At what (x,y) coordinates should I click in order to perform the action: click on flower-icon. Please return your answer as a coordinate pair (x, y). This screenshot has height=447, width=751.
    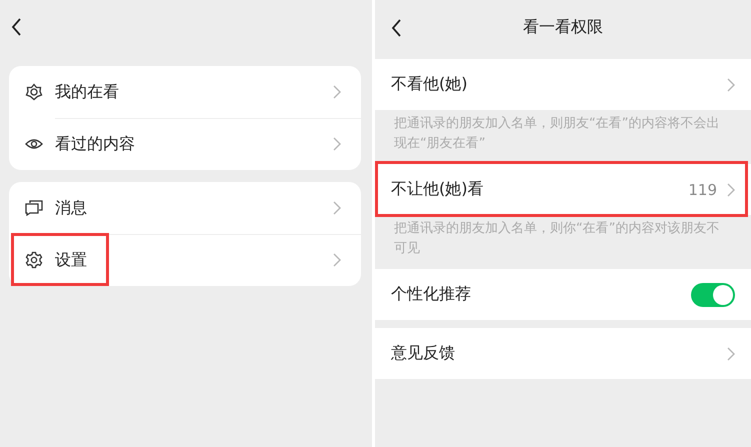
    Looking at the image, I should click on (34, 92).